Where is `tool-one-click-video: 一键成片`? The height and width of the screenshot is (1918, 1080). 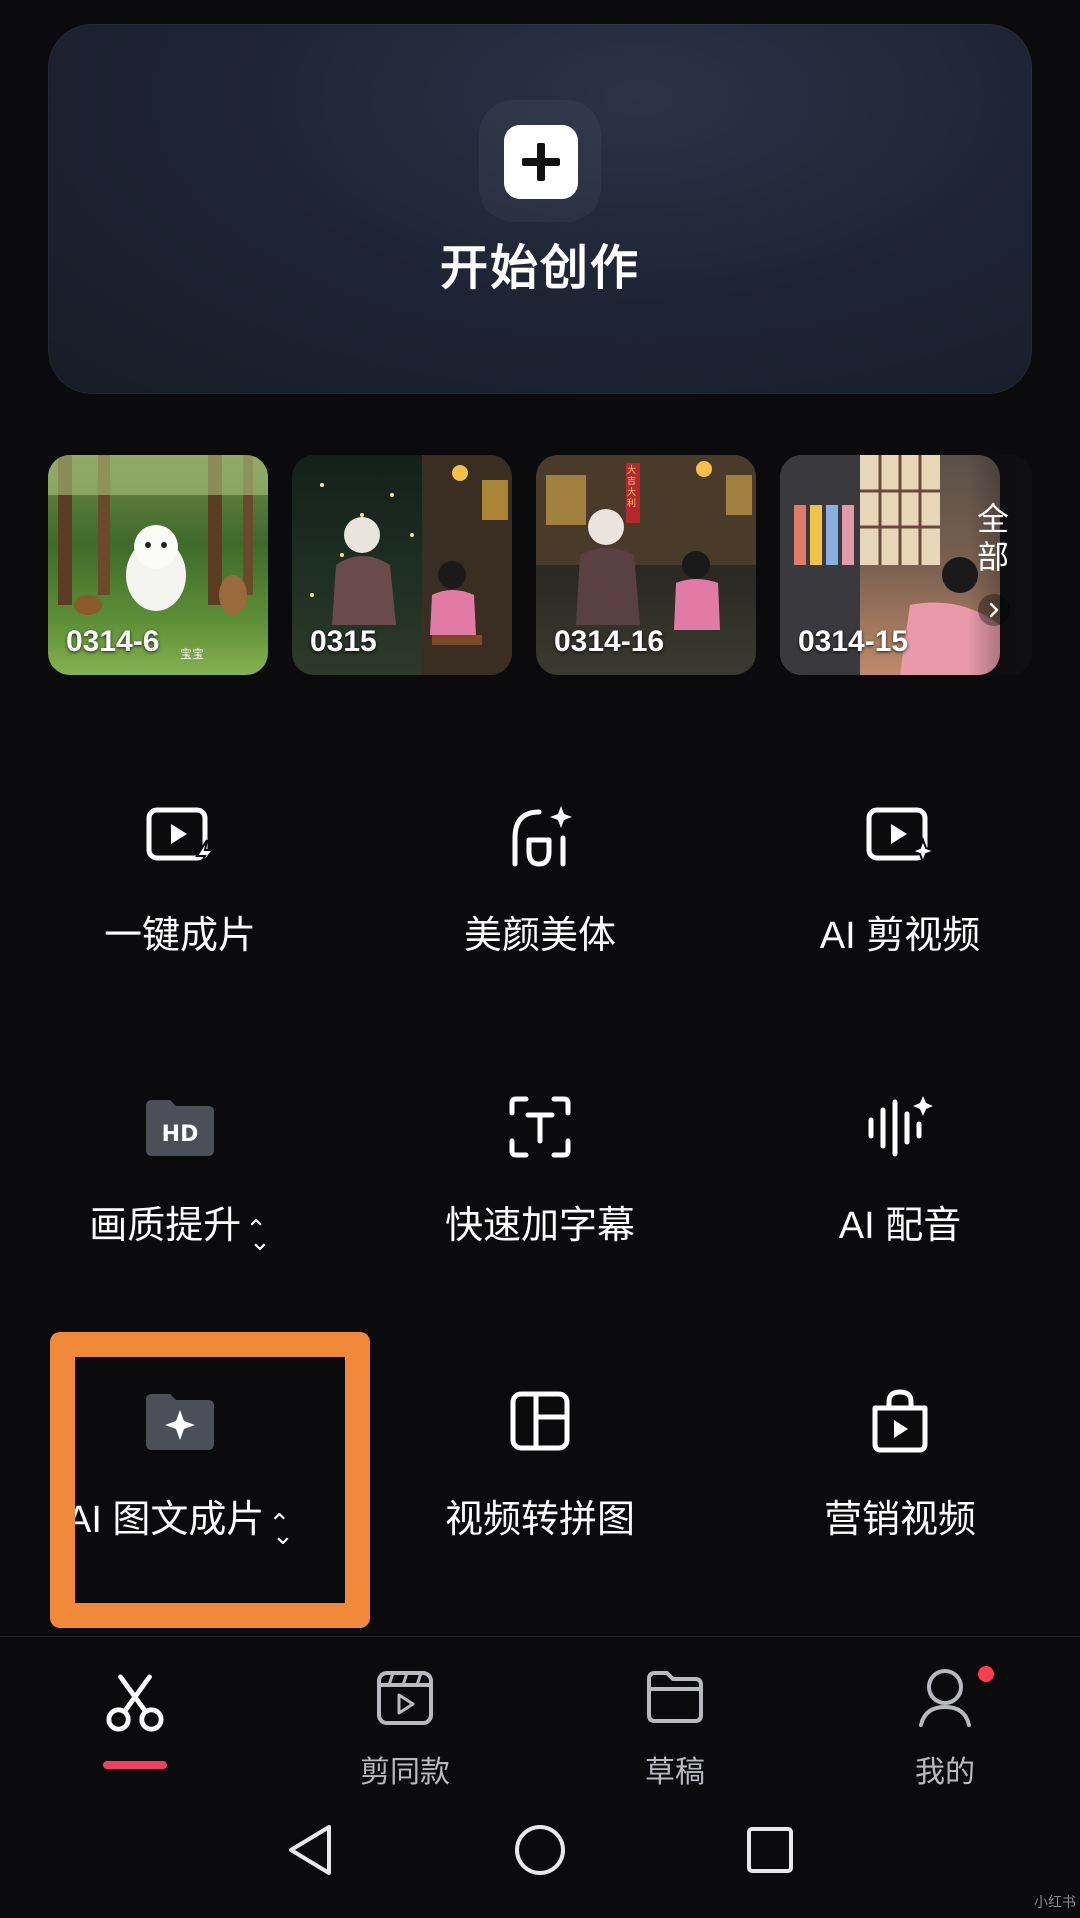 tool-one-click-video: 一键成片 is located at coordinates (180, 910).